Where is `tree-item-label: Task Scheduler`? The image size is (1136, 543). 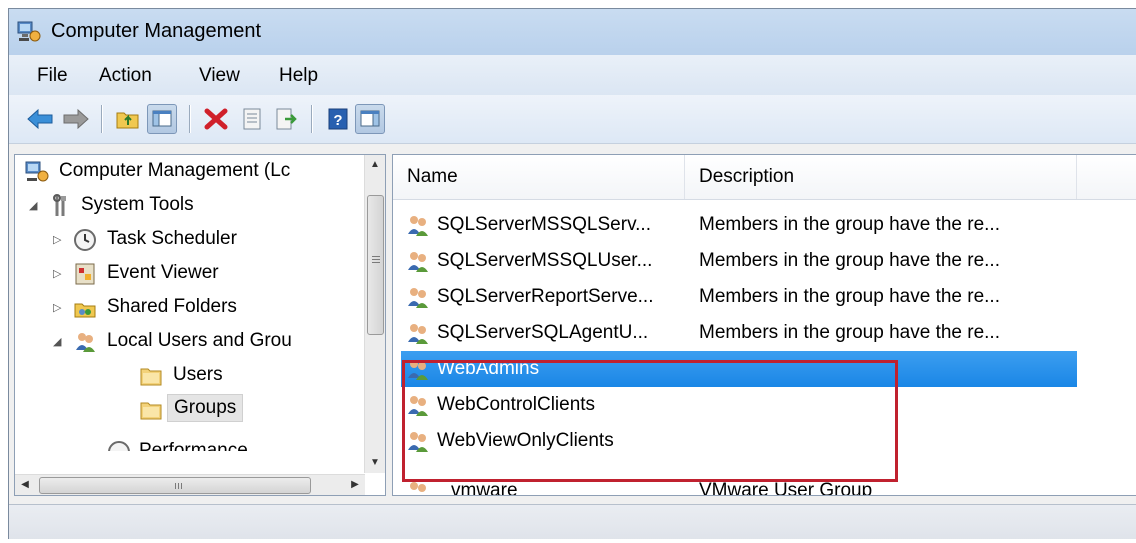 tree-item-label: Task Scheduler is located at coordinates (172, 238).